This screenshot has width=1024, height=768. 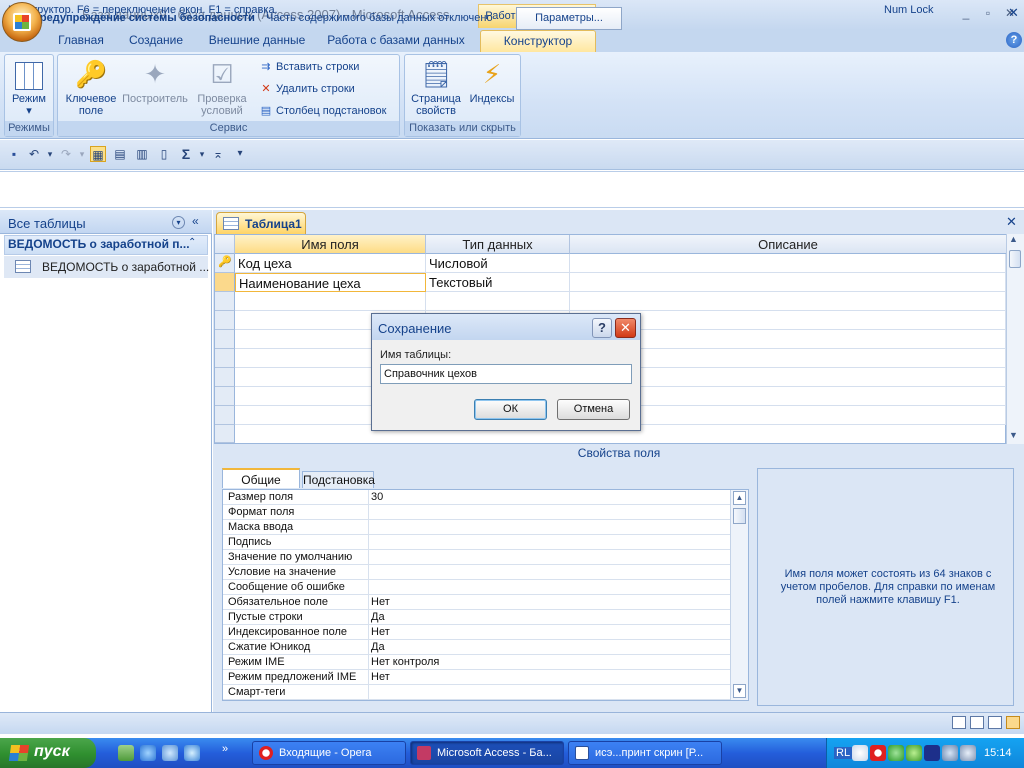 I want to click on tab-database-tools: Работа с базами данных, so click(x=396, y=41).